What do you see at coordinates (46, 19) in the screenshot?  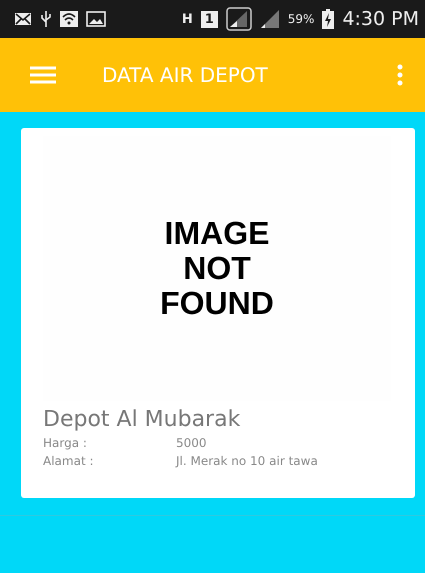 I see `usb-icon` at bounding box center [46, 19].